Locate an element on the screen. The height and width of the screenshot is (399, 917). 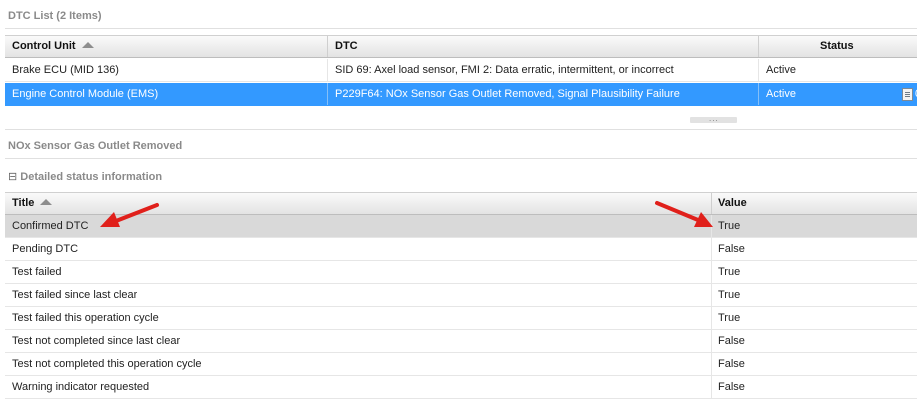
annotation-arrows is located at coordinates (406, 214).